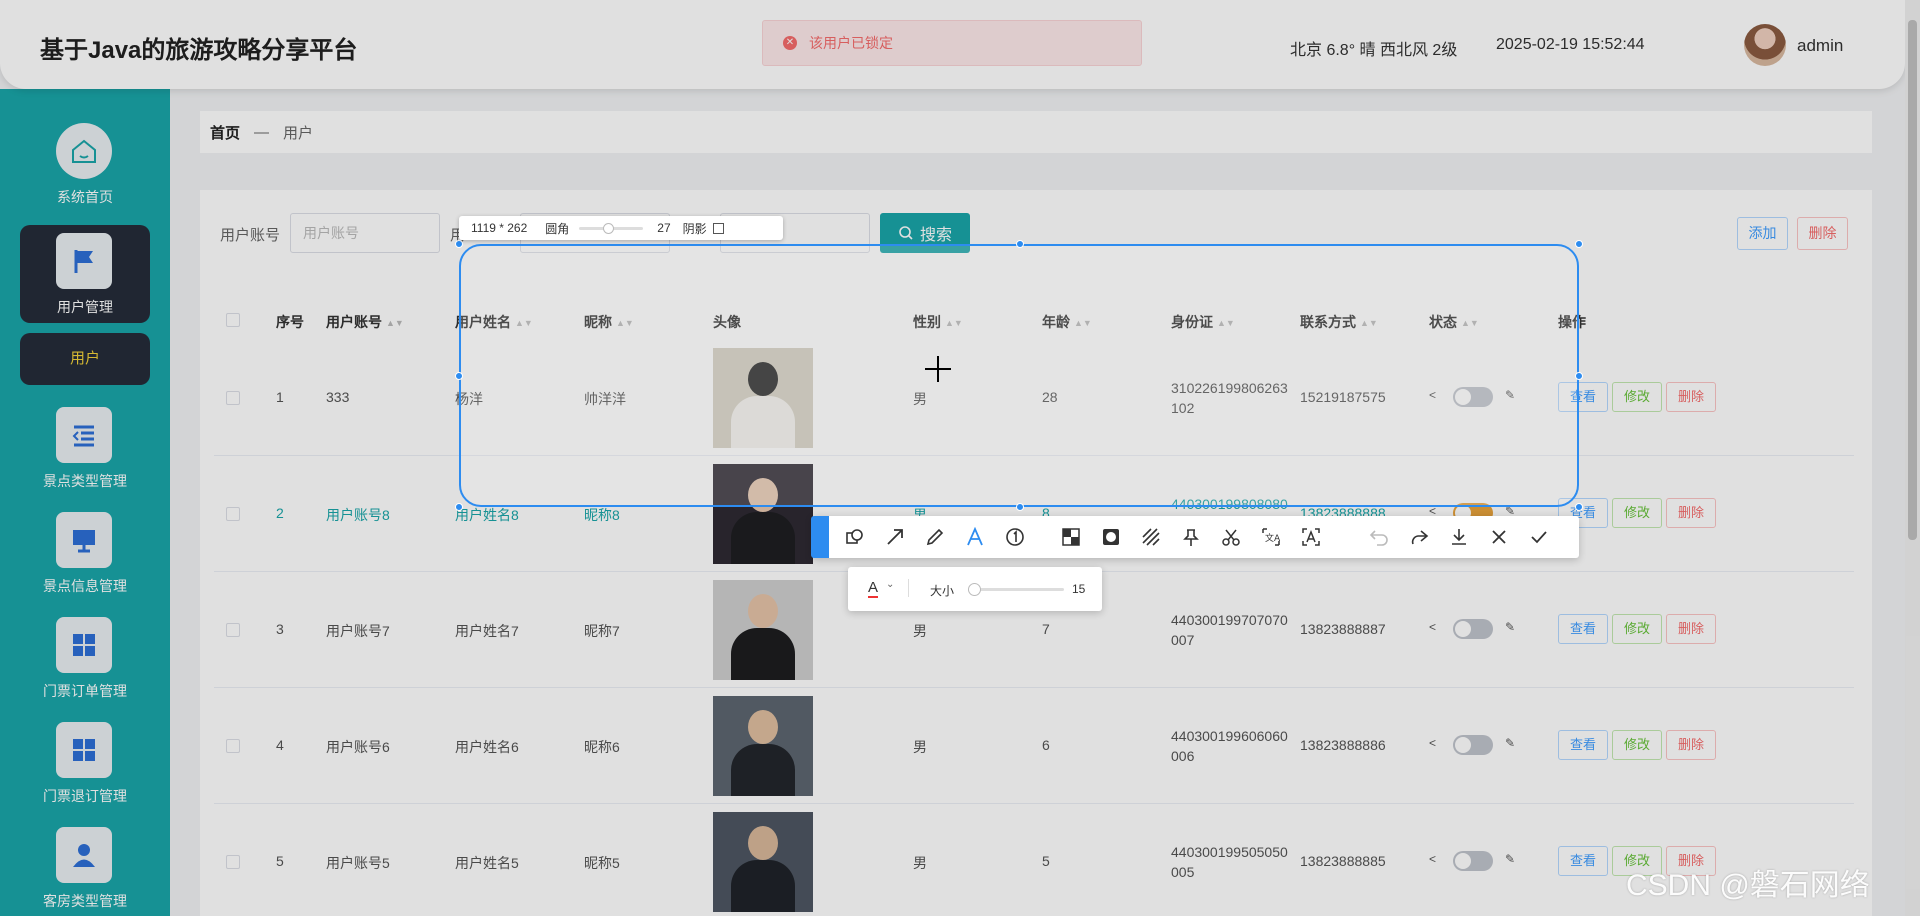 This screenshot has width=1920, height=916. Describe the element at coordinates (85, 307) in the screenshot. I see `sidebar-item-label: 用户管理` at that location.